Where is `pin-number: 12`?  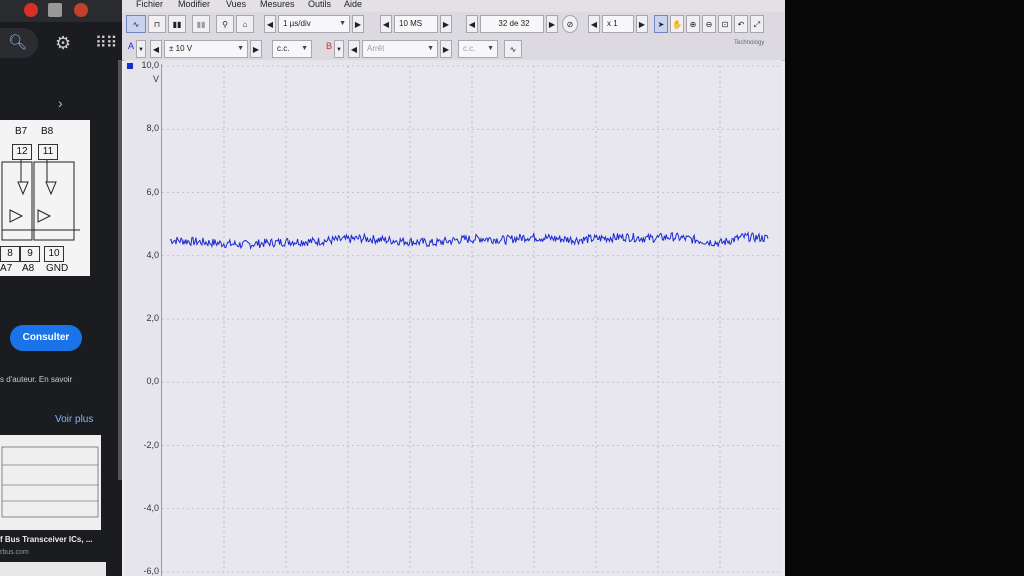
pin-number: 12 is located at coordinates (22, 152).